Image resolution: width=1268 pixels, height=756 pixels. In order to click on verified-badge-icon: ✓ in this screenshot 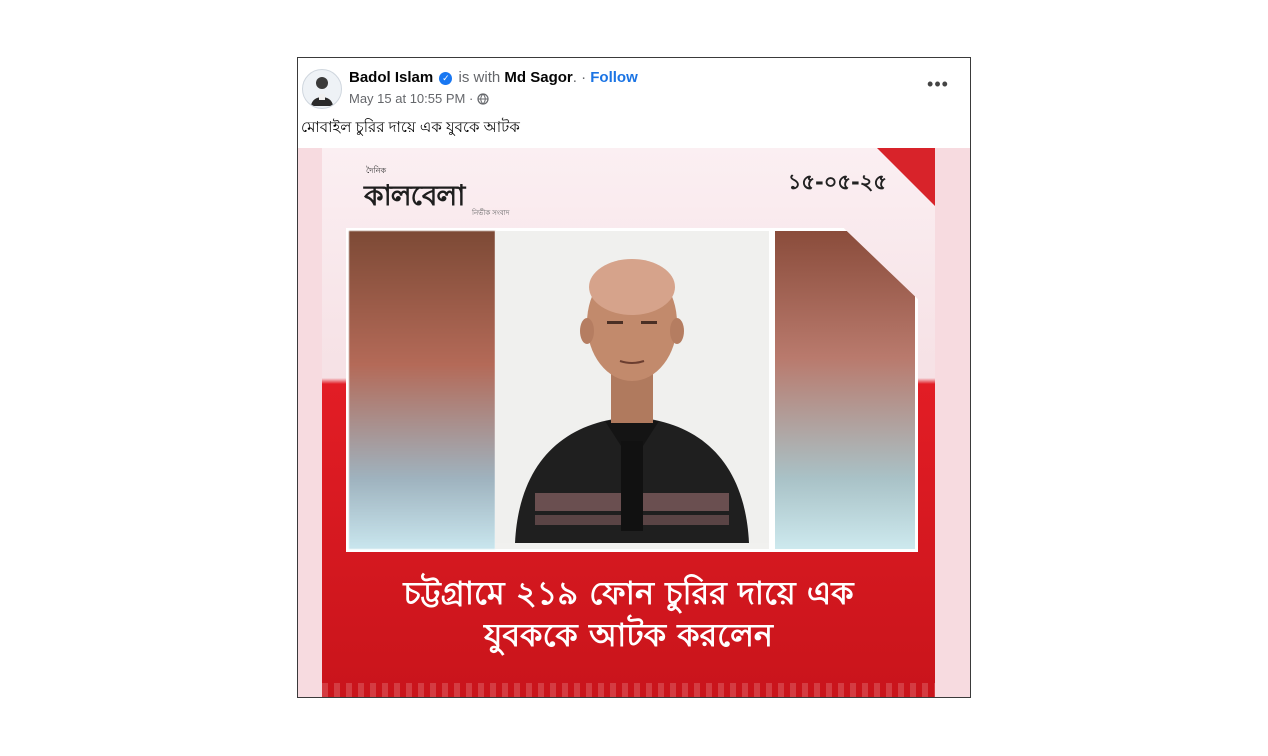, I will do `click(446, 78)`.